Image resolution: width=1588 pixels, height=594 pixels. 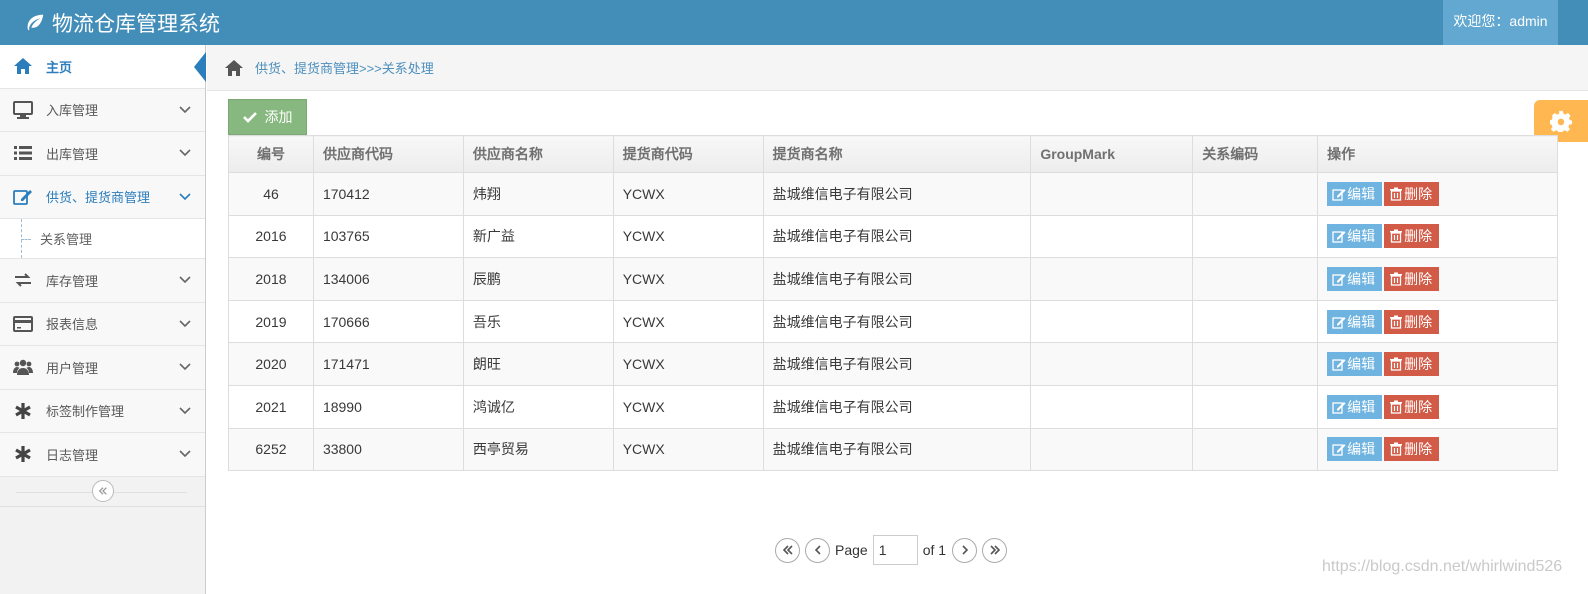 I want to click on first-page-button, so click(x=787, y=550).